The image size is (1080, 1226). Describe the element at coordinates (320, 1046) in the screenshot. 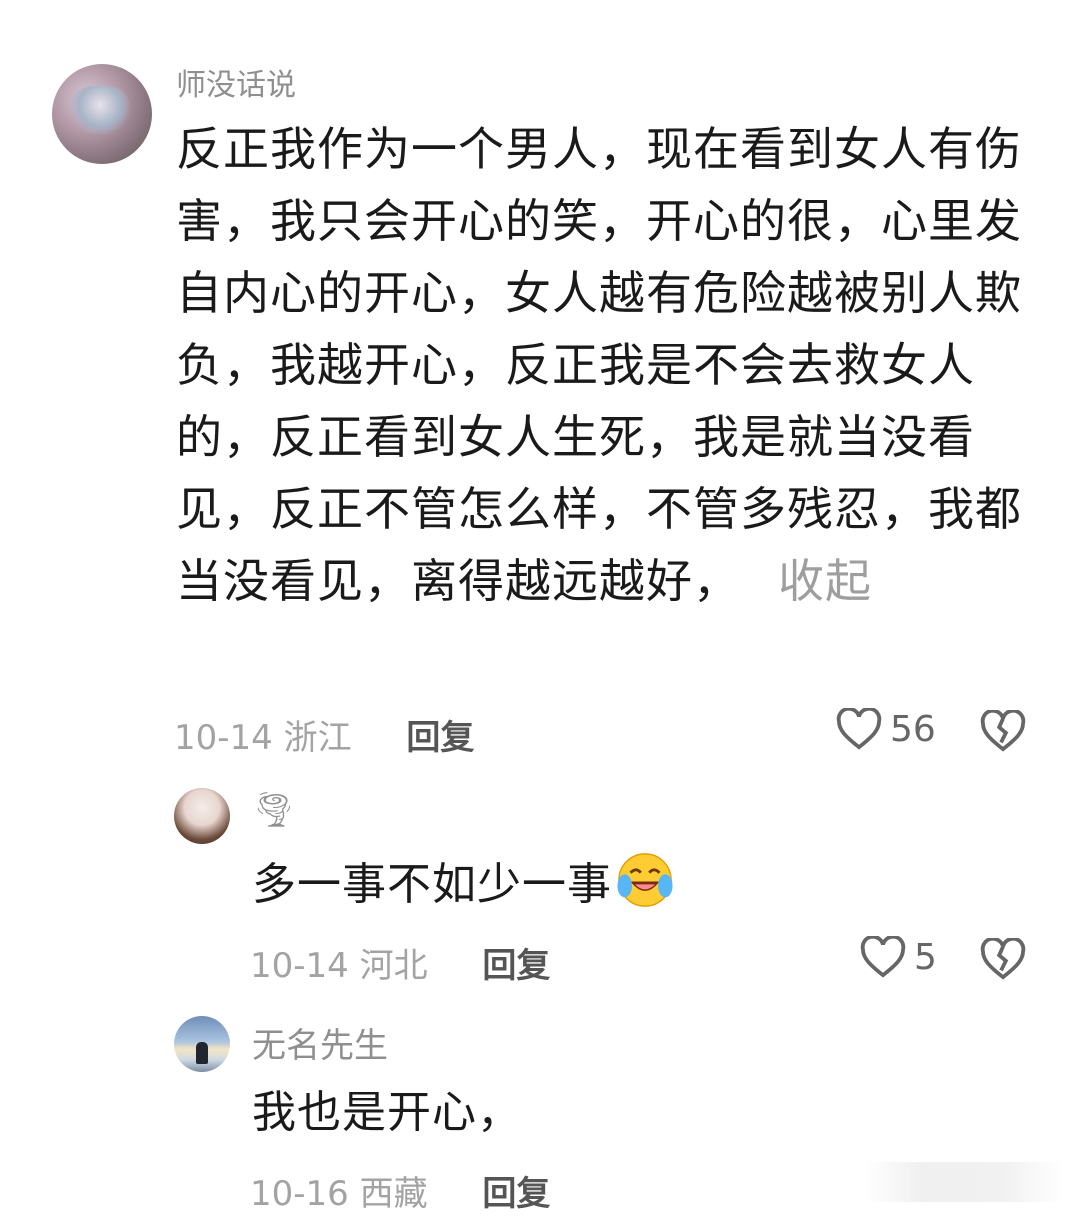

I see `username-text: 无名先生` at that location.